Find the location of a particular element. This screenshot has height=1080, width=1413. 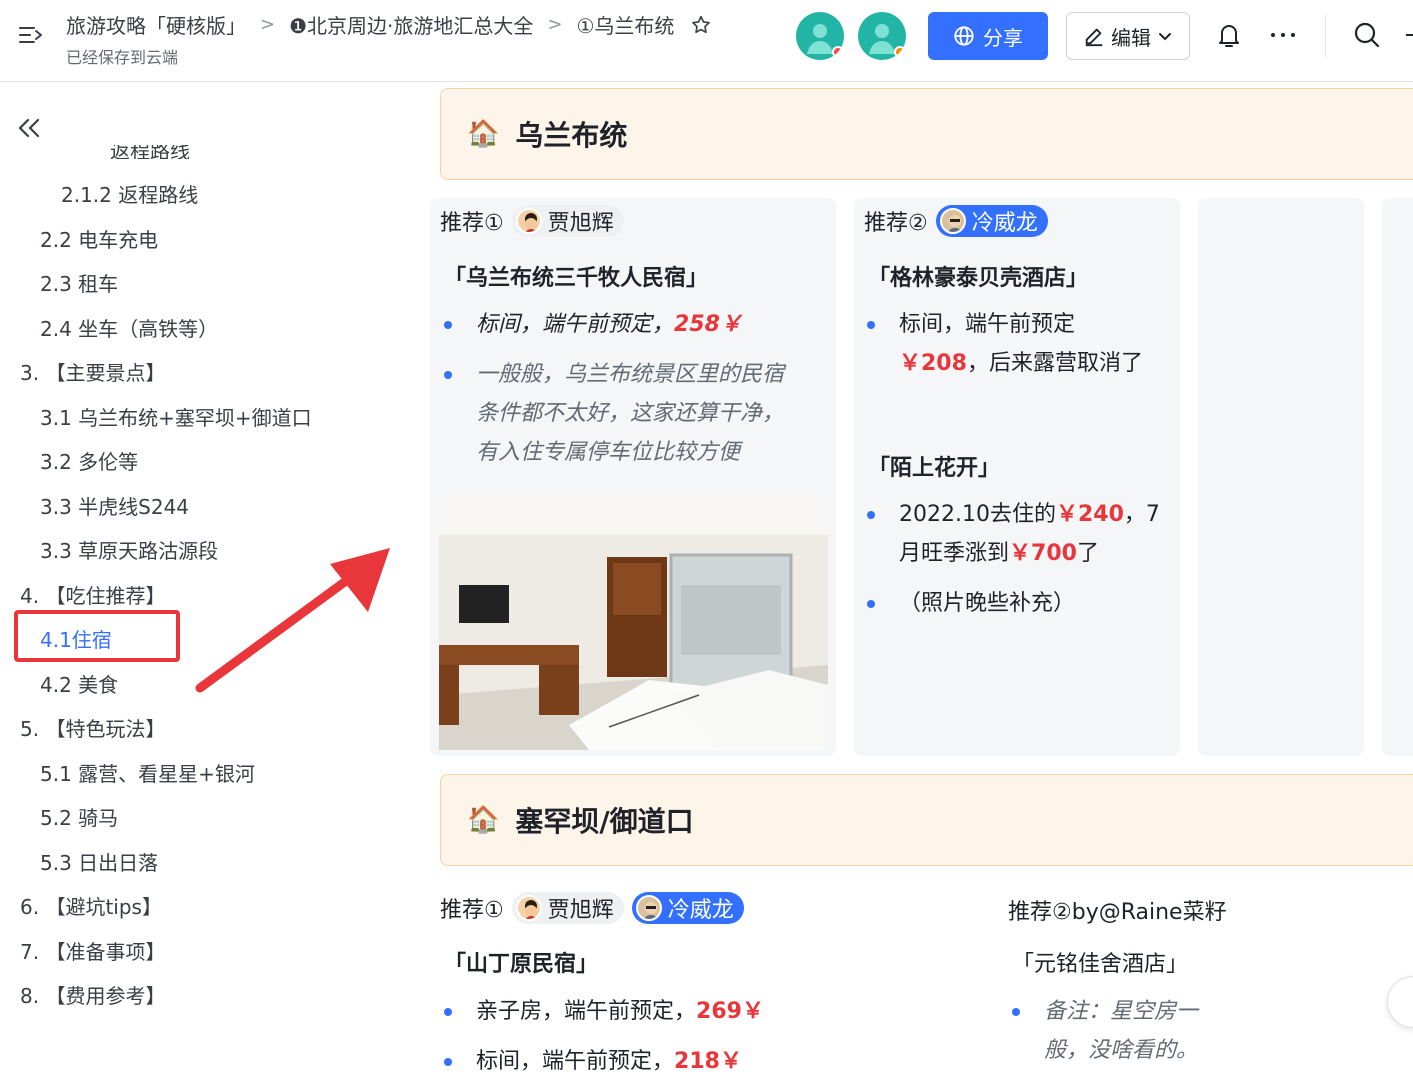

room-photo is located at coordinates (633, 622).